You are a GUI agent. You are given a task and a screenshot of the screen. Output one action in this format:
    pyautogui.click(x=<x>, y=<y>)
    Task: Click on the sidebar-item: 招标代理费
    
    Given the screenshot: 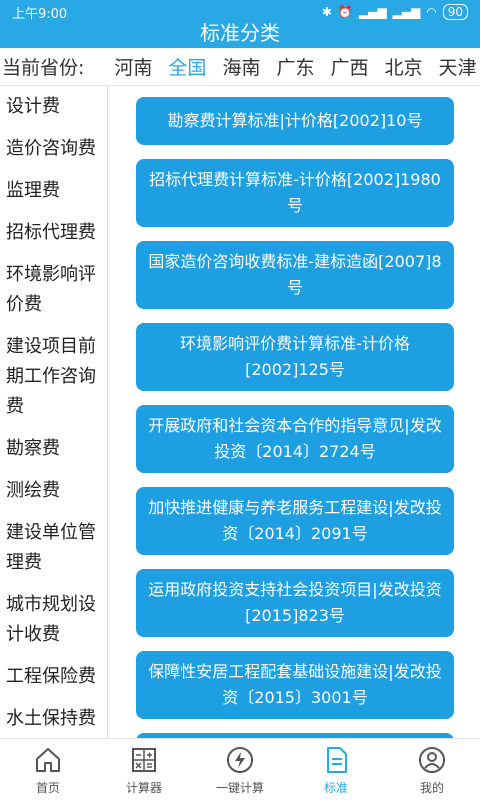 What is the action you would take?
    pyautogui.click(x=53, y=233)
    